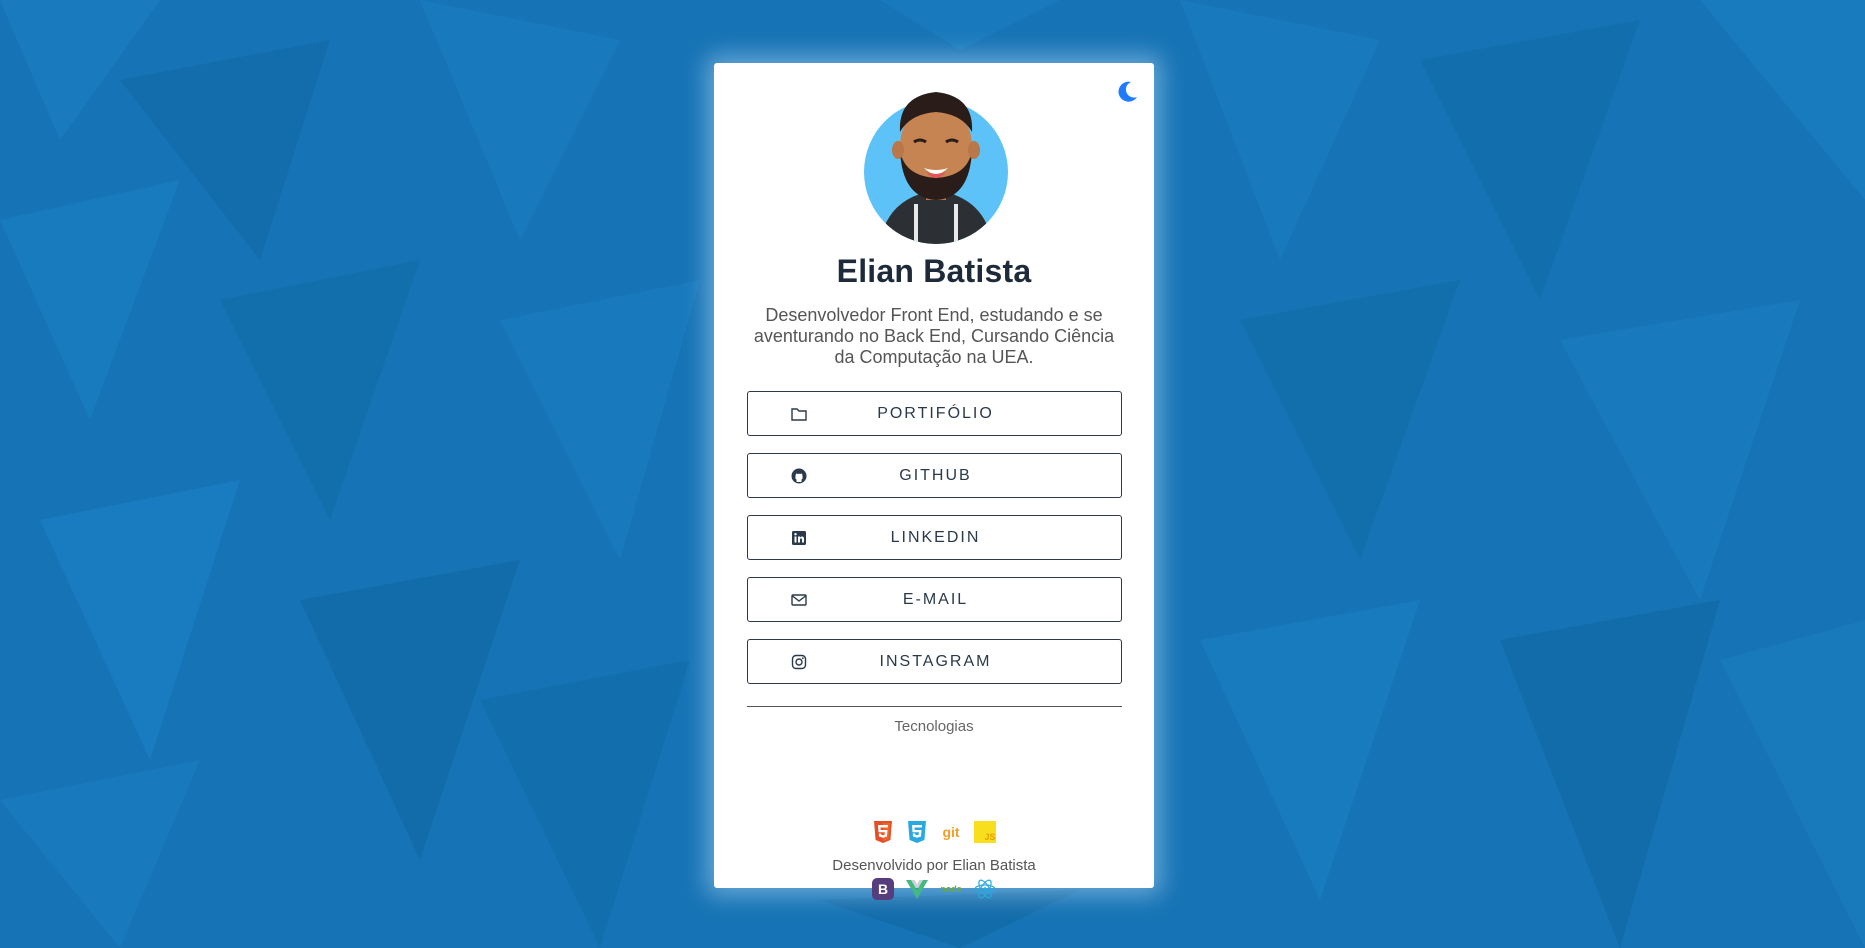  Describe the element at coordinates (989, 837) in the screenshot. I see `javascript-icon-text: JS` at that location.